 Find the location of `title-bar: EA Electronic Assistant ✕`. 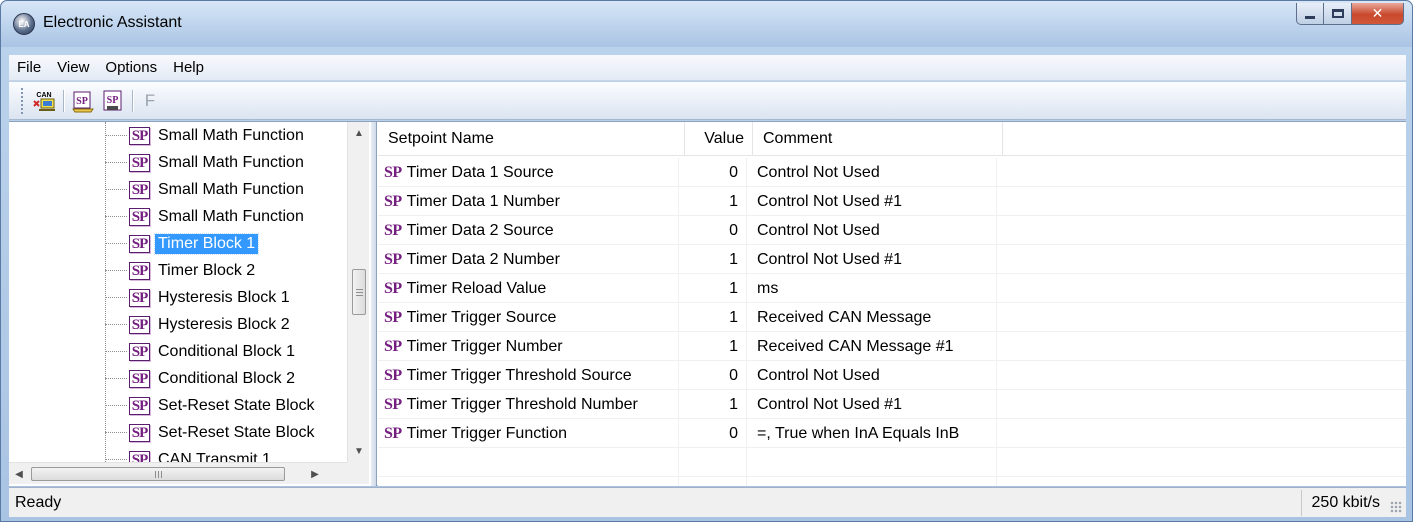

title-bar: EA Electronic Assistant ✕ is located at coordinates (706, 24).